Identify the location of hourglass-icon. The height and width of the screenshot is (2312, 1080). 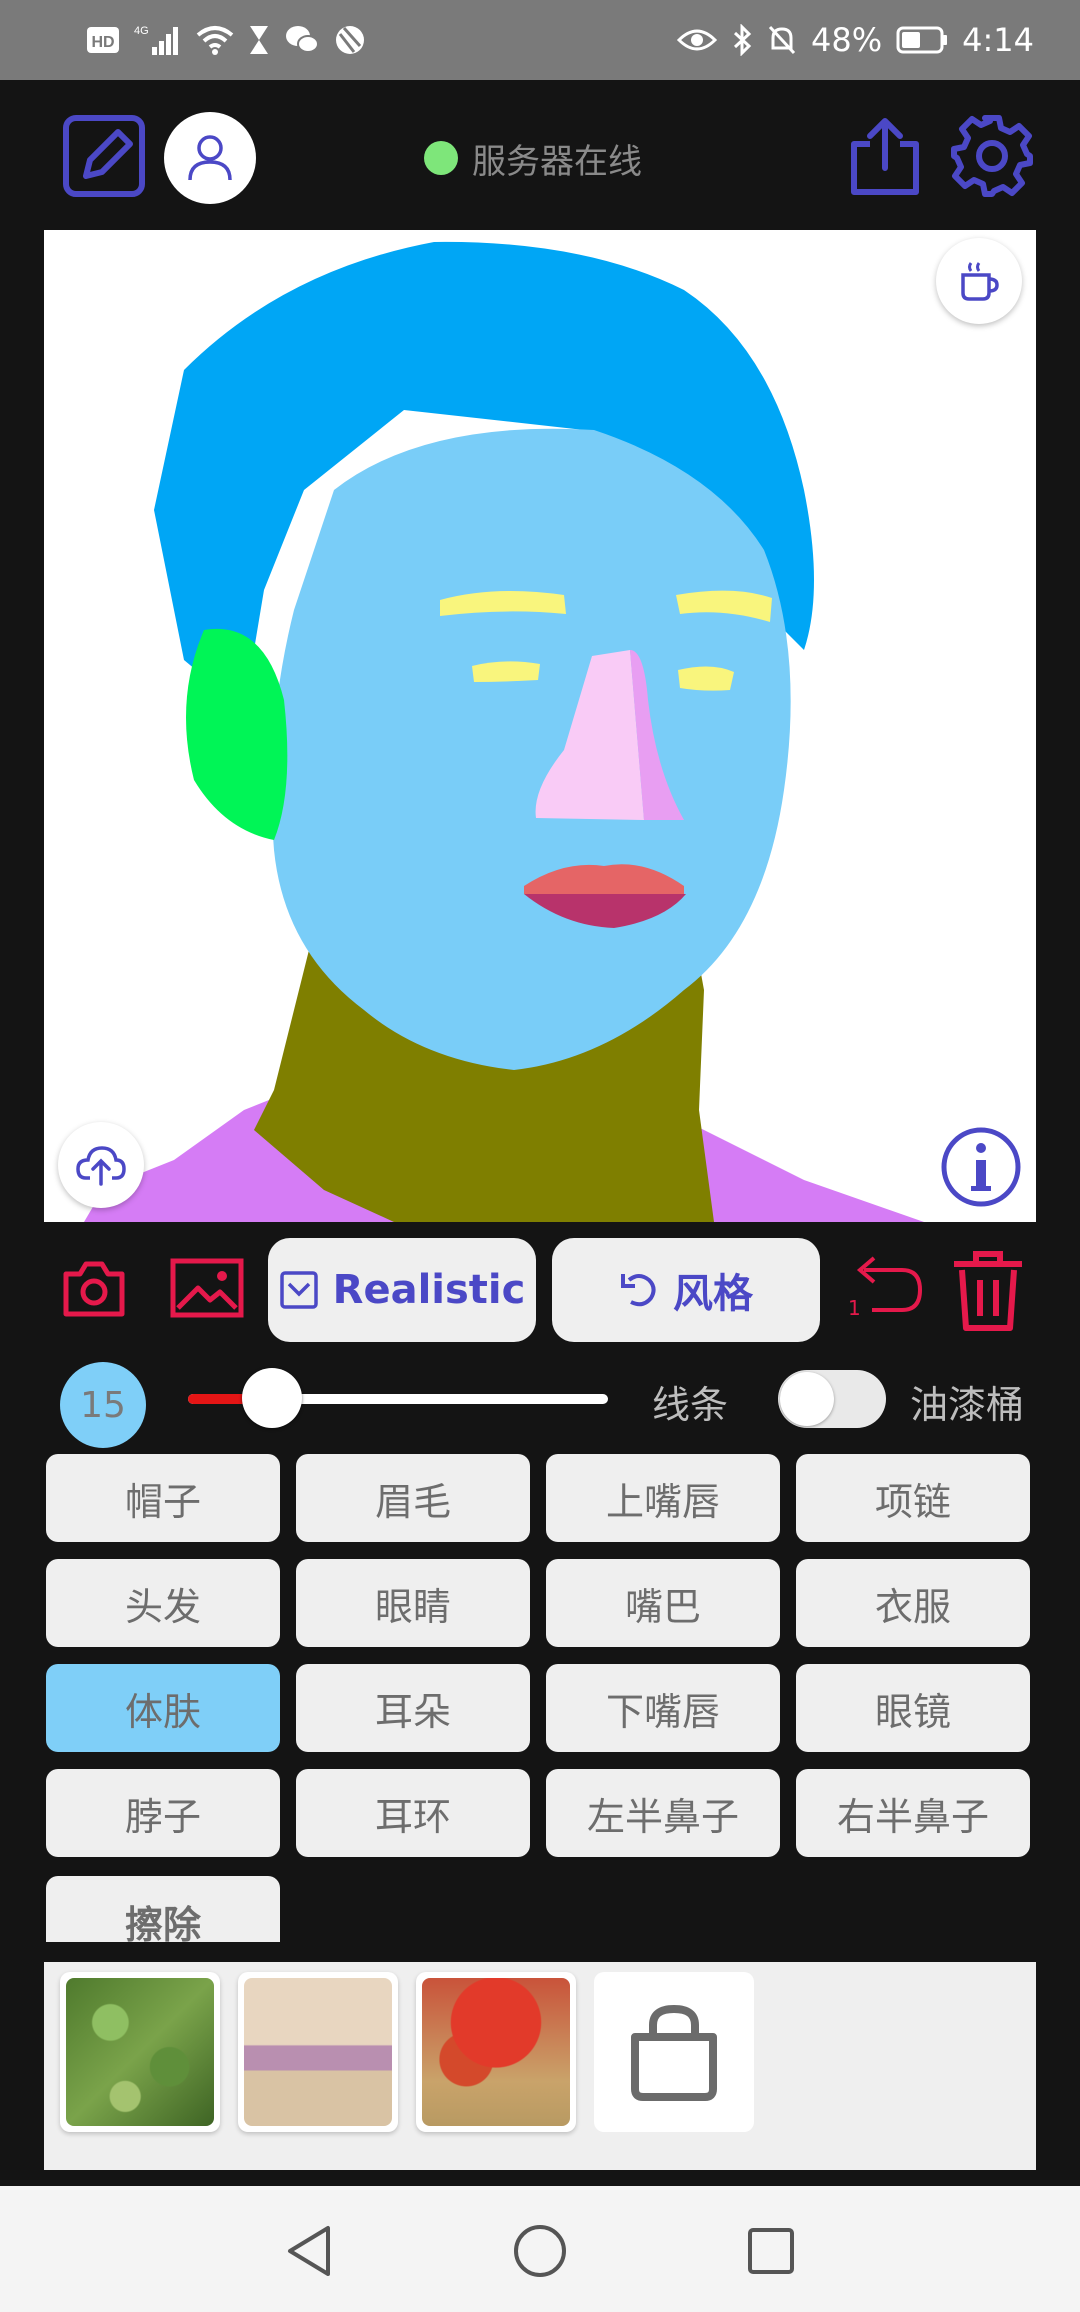
(259, 40).